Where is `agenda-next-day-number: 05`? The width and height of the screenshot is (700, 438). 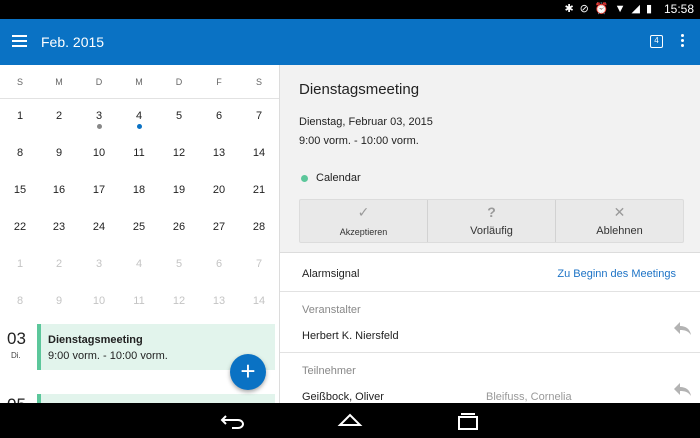 agenda-next-day-number: 05 is located at coordinates (16, 399).